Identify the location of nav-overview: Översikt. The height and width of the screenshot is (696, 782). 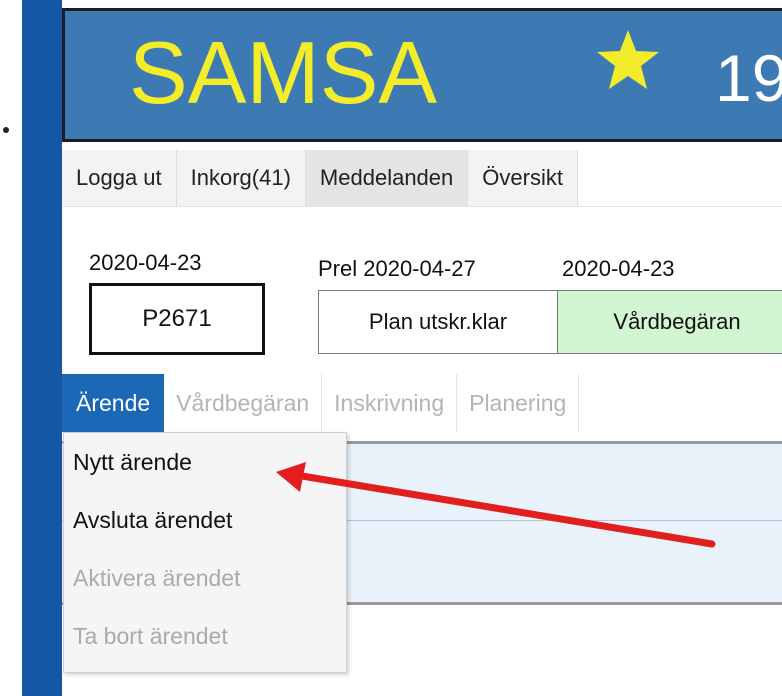
(523, 178).